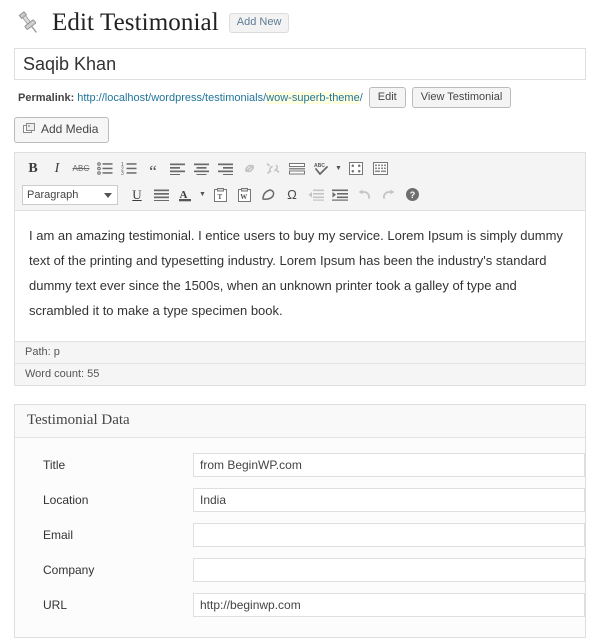 The image size is (600, 638). I want to click on format-select: Paragraph, so click(70, 194).